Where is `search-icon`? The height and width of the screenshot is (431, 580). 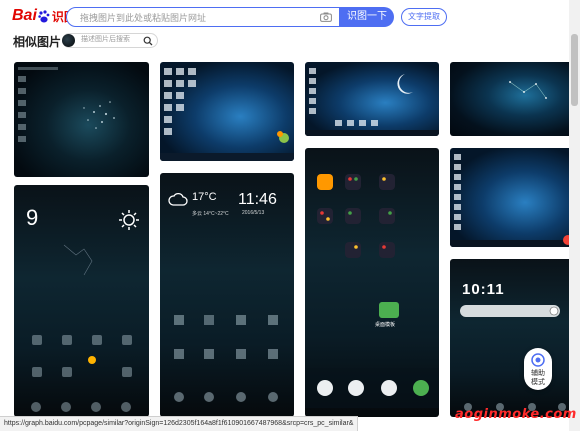 search-icon is located at coordinates (148, 41).